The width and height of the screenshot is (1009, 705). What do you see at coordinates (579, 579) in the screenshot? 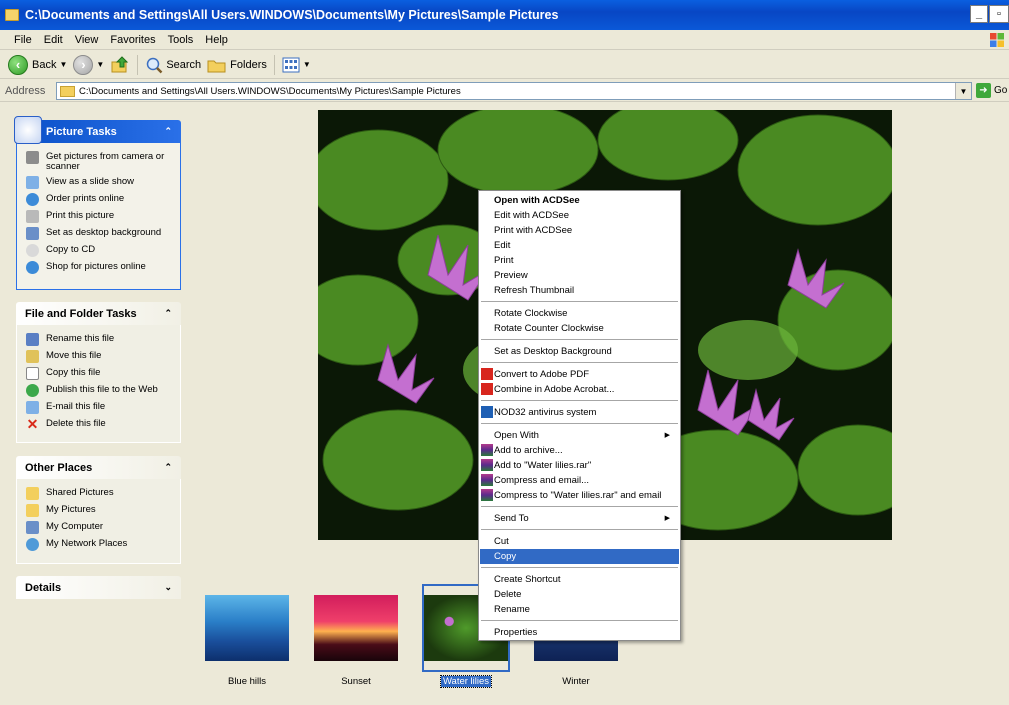
I see `menu-create-shortcut: Create Shortcut` at bounding box center [579, 579].